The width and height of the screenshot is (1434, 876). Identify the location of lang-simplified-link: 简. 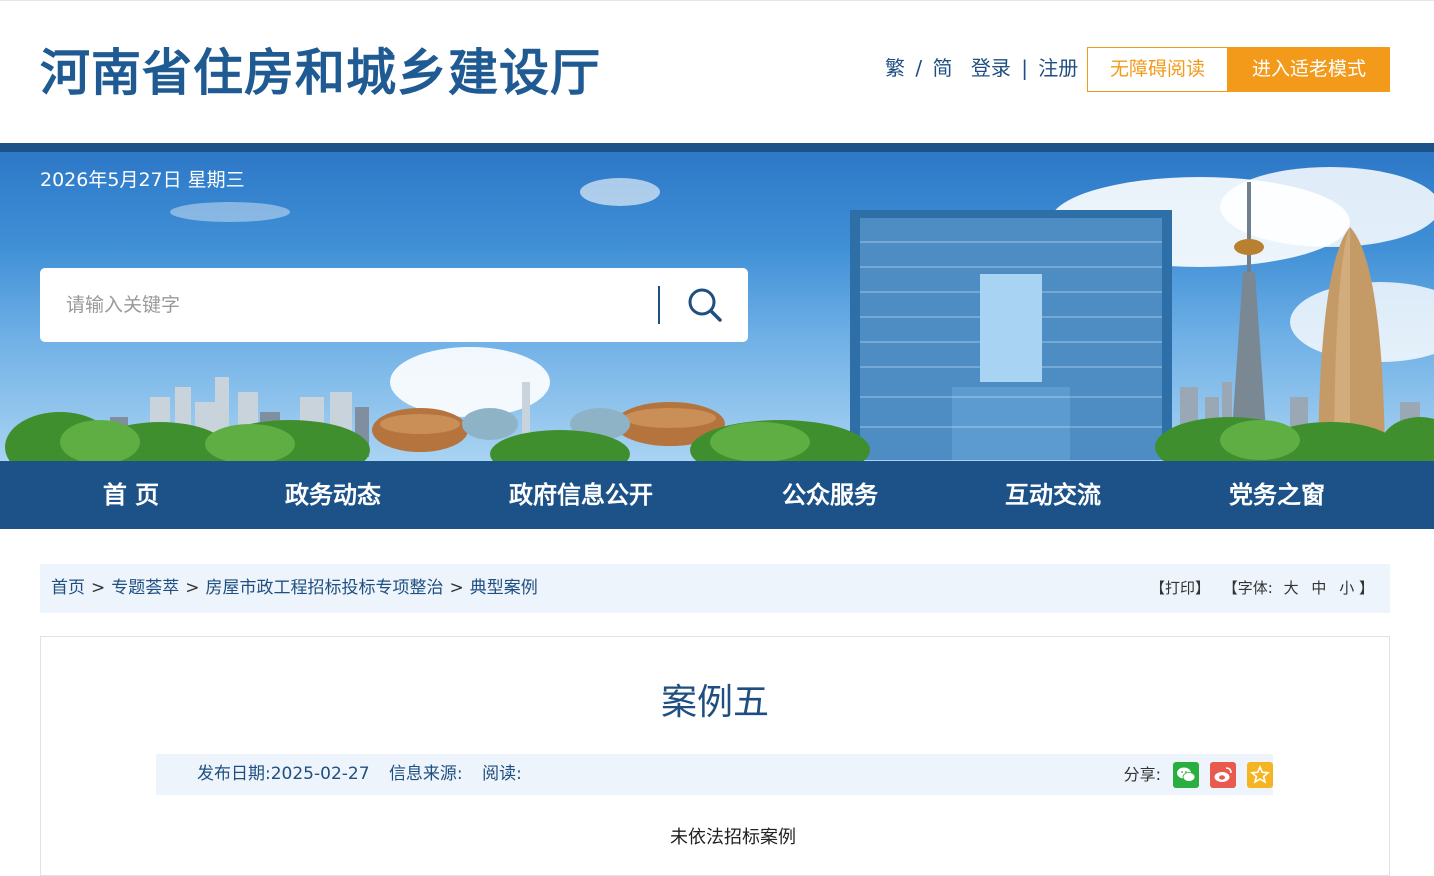
(942, 68).